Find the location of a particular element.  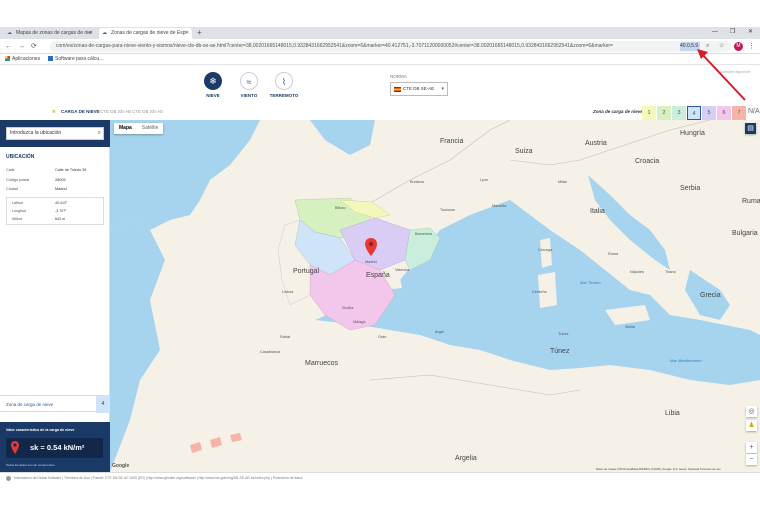

map-label-city: Cerdeña is located at coordinates (539, 292).